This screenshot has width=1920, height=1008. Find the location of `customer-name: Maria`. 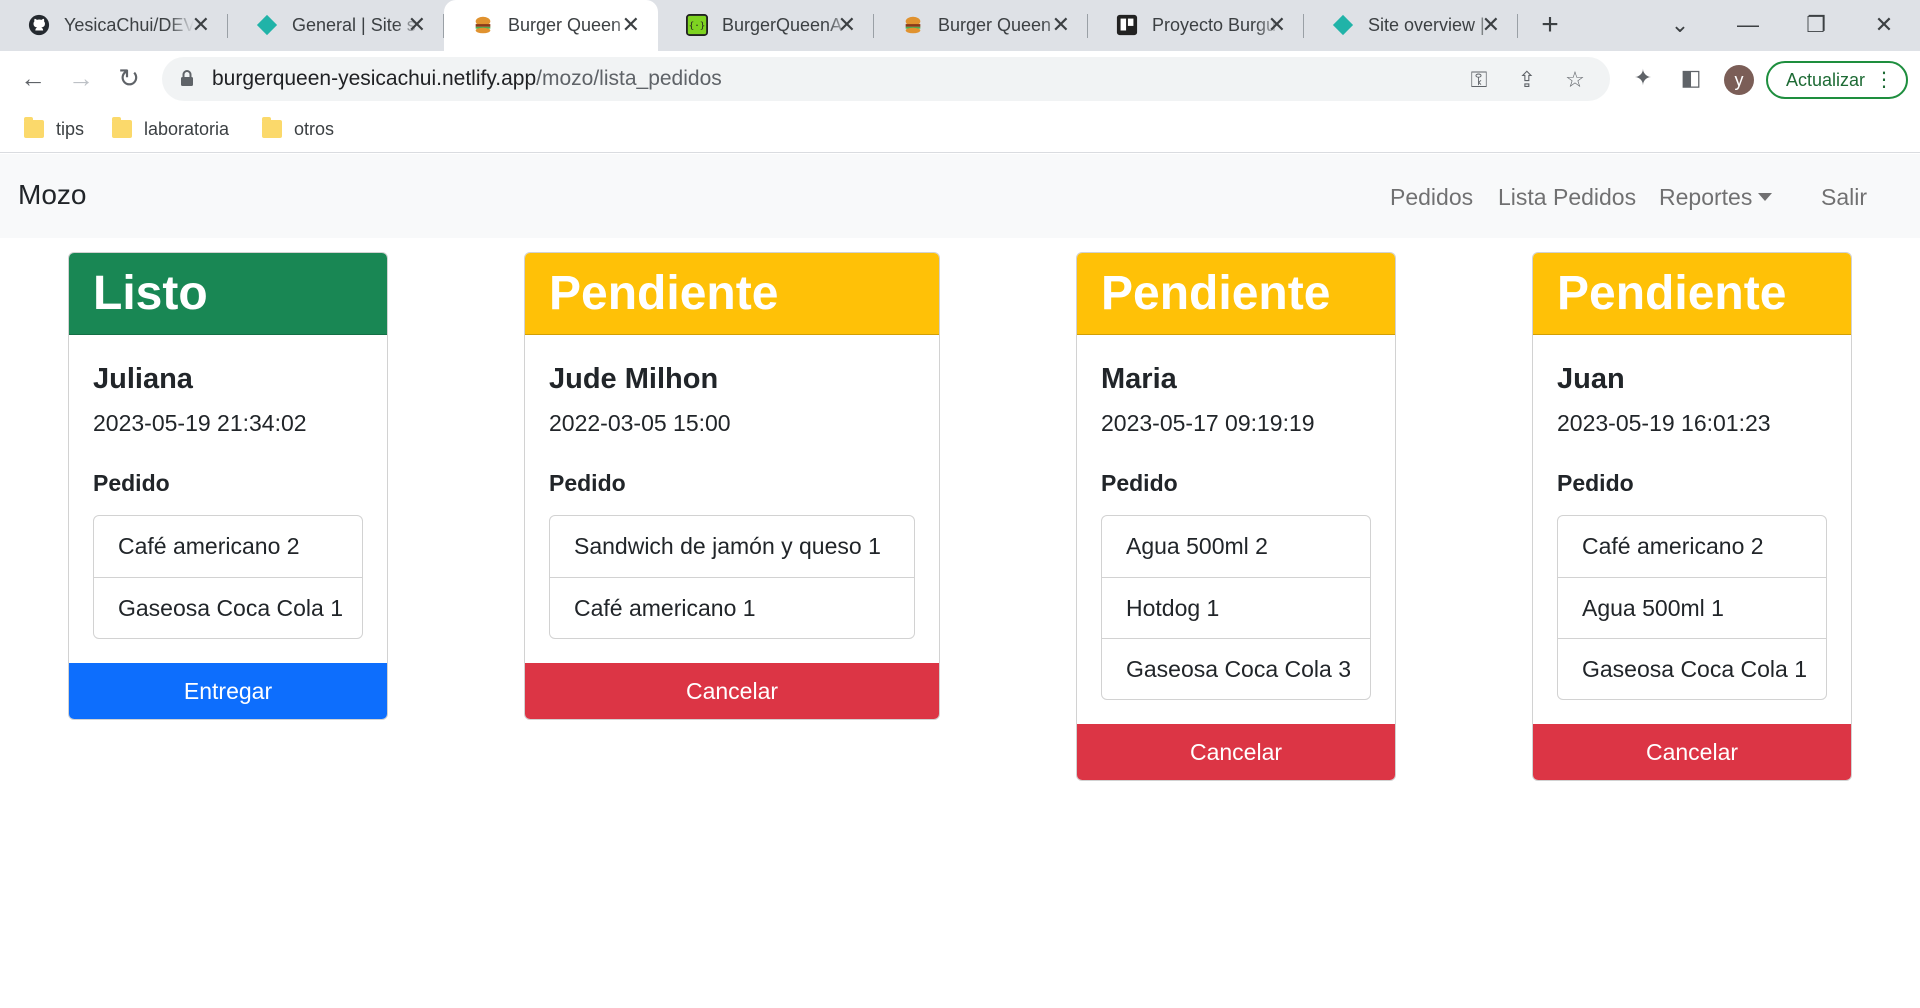

customer-name: Maria is located at coordinates (1139, 379).